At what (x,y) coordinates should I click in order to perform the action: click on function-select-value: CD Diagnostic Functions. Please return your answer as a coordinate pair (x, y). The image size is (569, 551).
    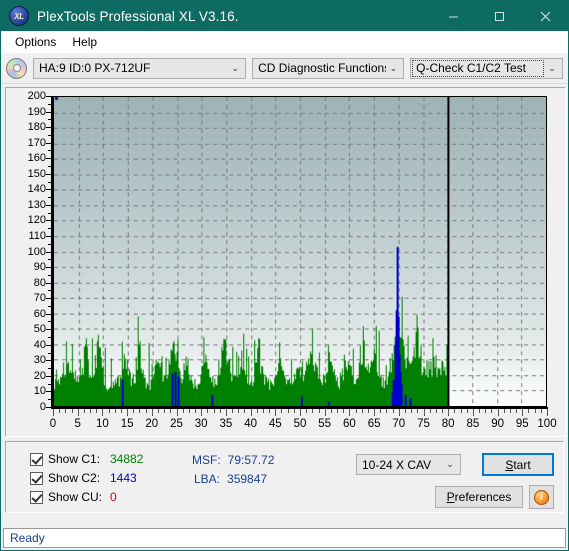
    Looking at the image, I should click on (322, 67).